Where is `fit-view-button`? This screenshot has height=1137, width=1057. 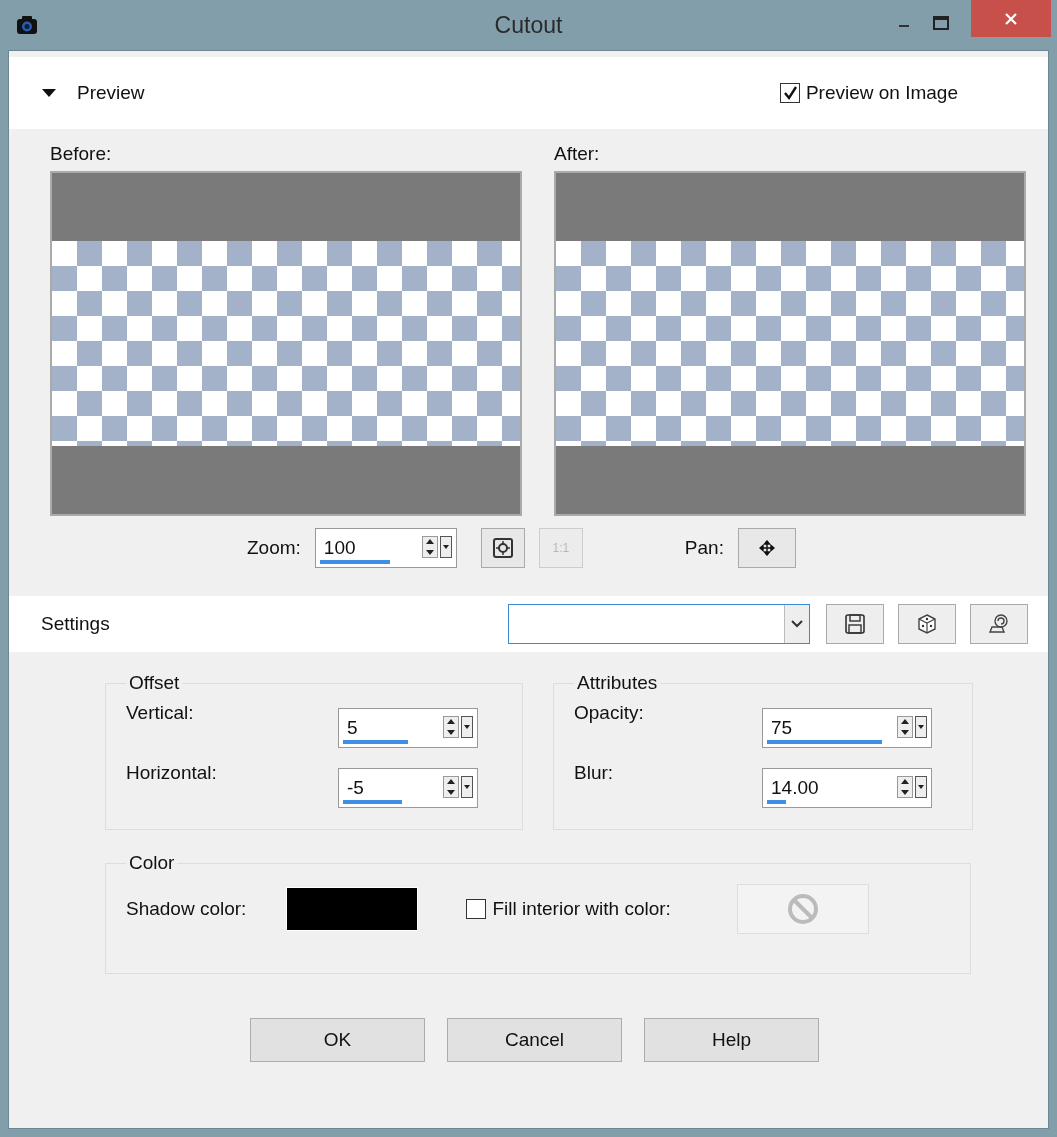 fit-view-button is located at coordinates (502, 548).